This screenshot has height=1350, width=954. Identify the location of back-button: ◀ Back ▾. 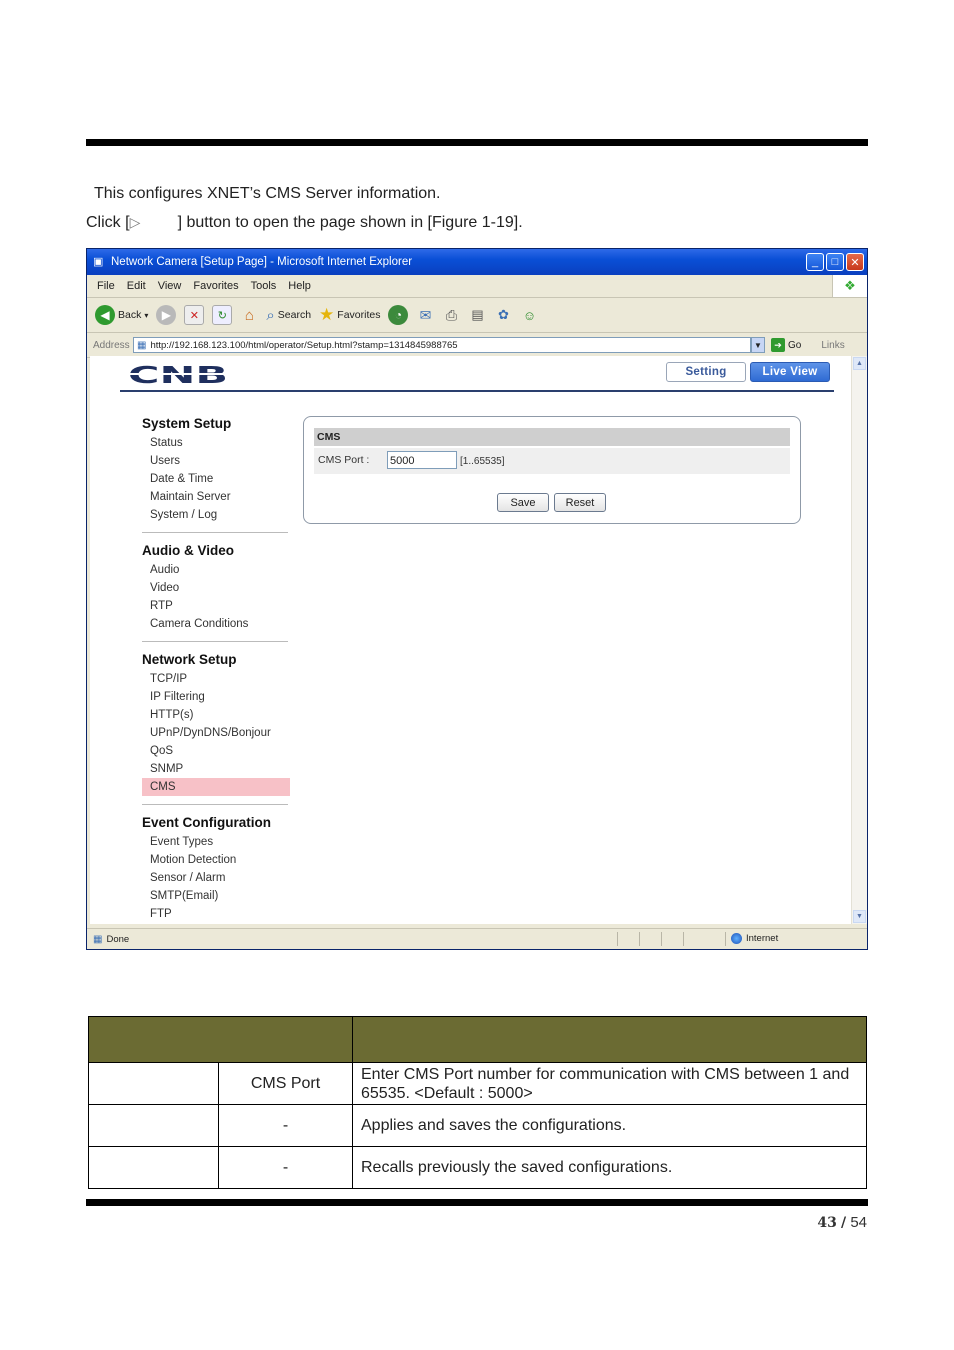
(121, 315).